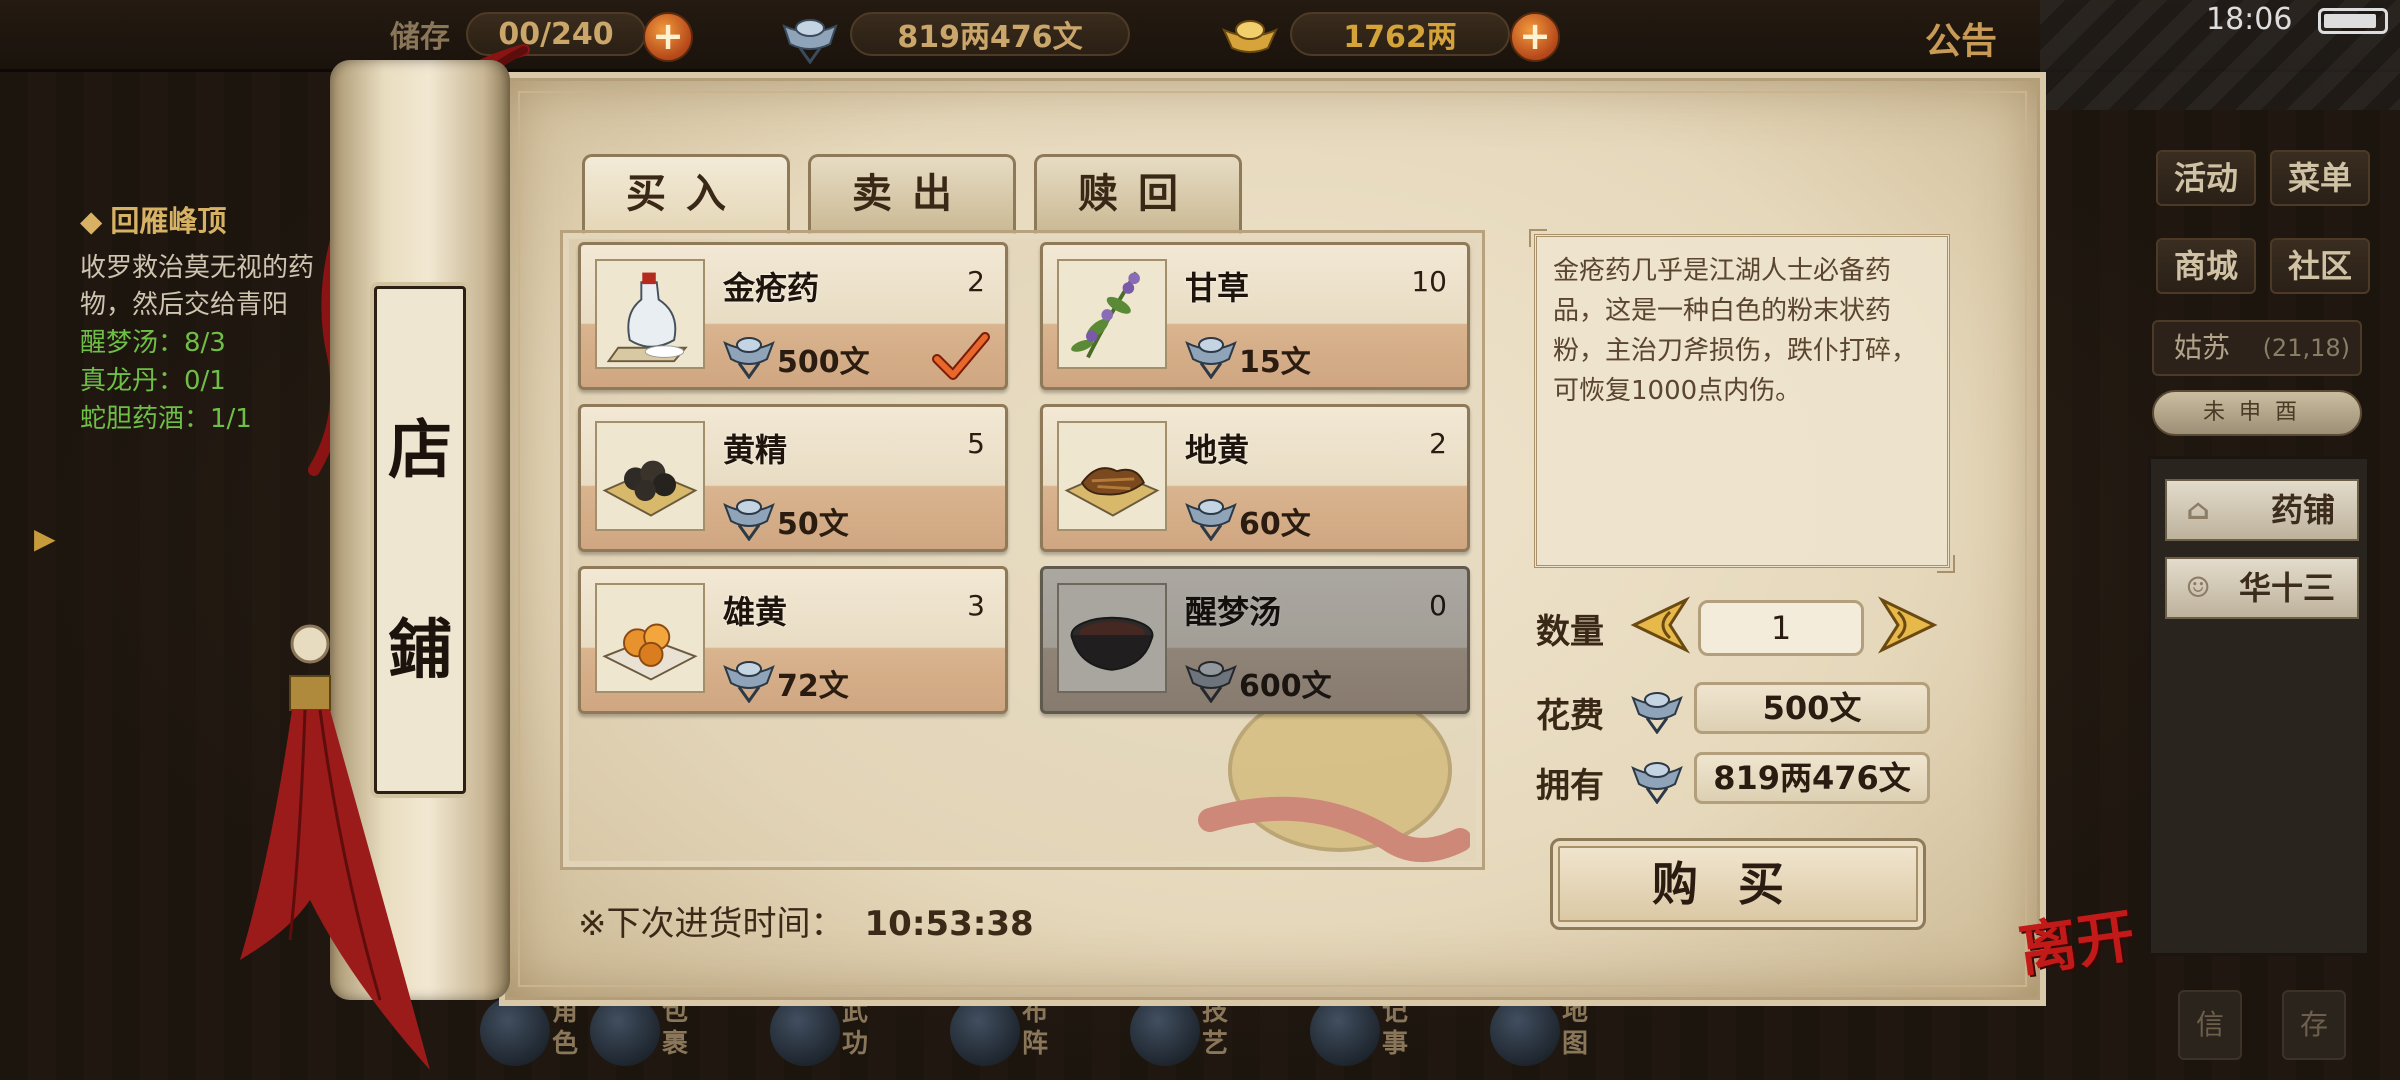  I want to click on nav-skills: 技艺, so click(1190, 1032).